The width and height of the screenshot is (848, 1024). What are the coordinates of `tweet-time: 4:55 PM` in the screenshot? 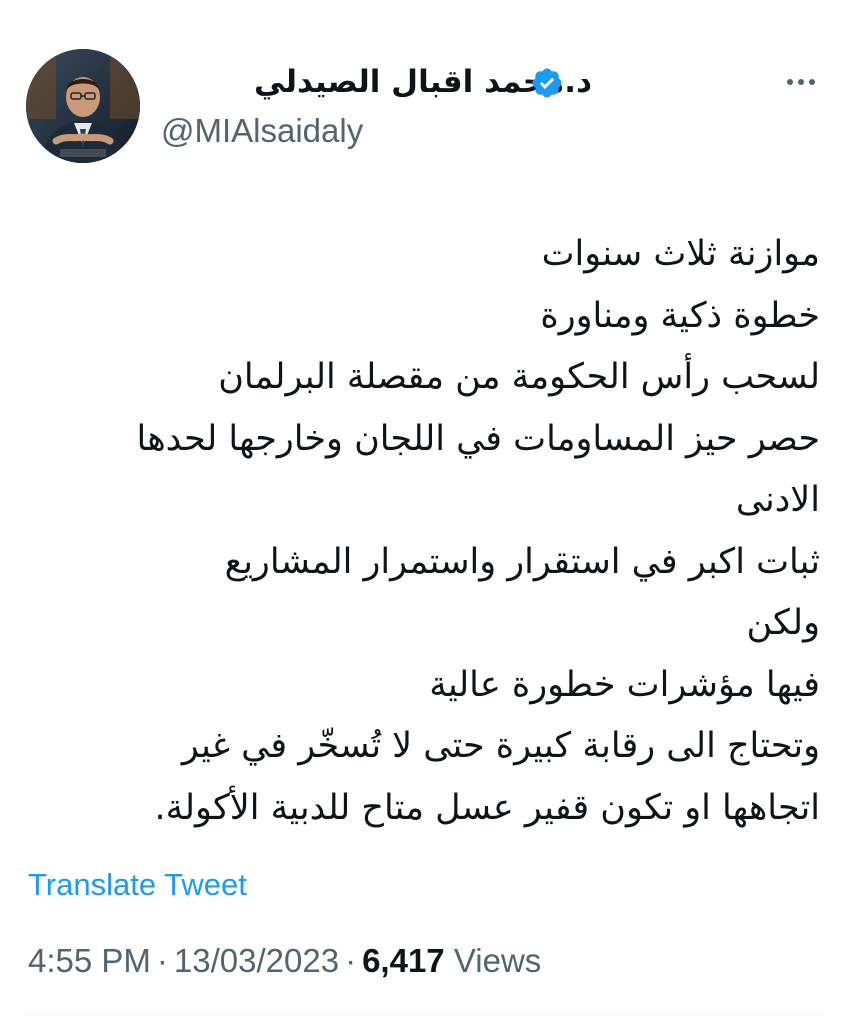 It's located at (89, 960).